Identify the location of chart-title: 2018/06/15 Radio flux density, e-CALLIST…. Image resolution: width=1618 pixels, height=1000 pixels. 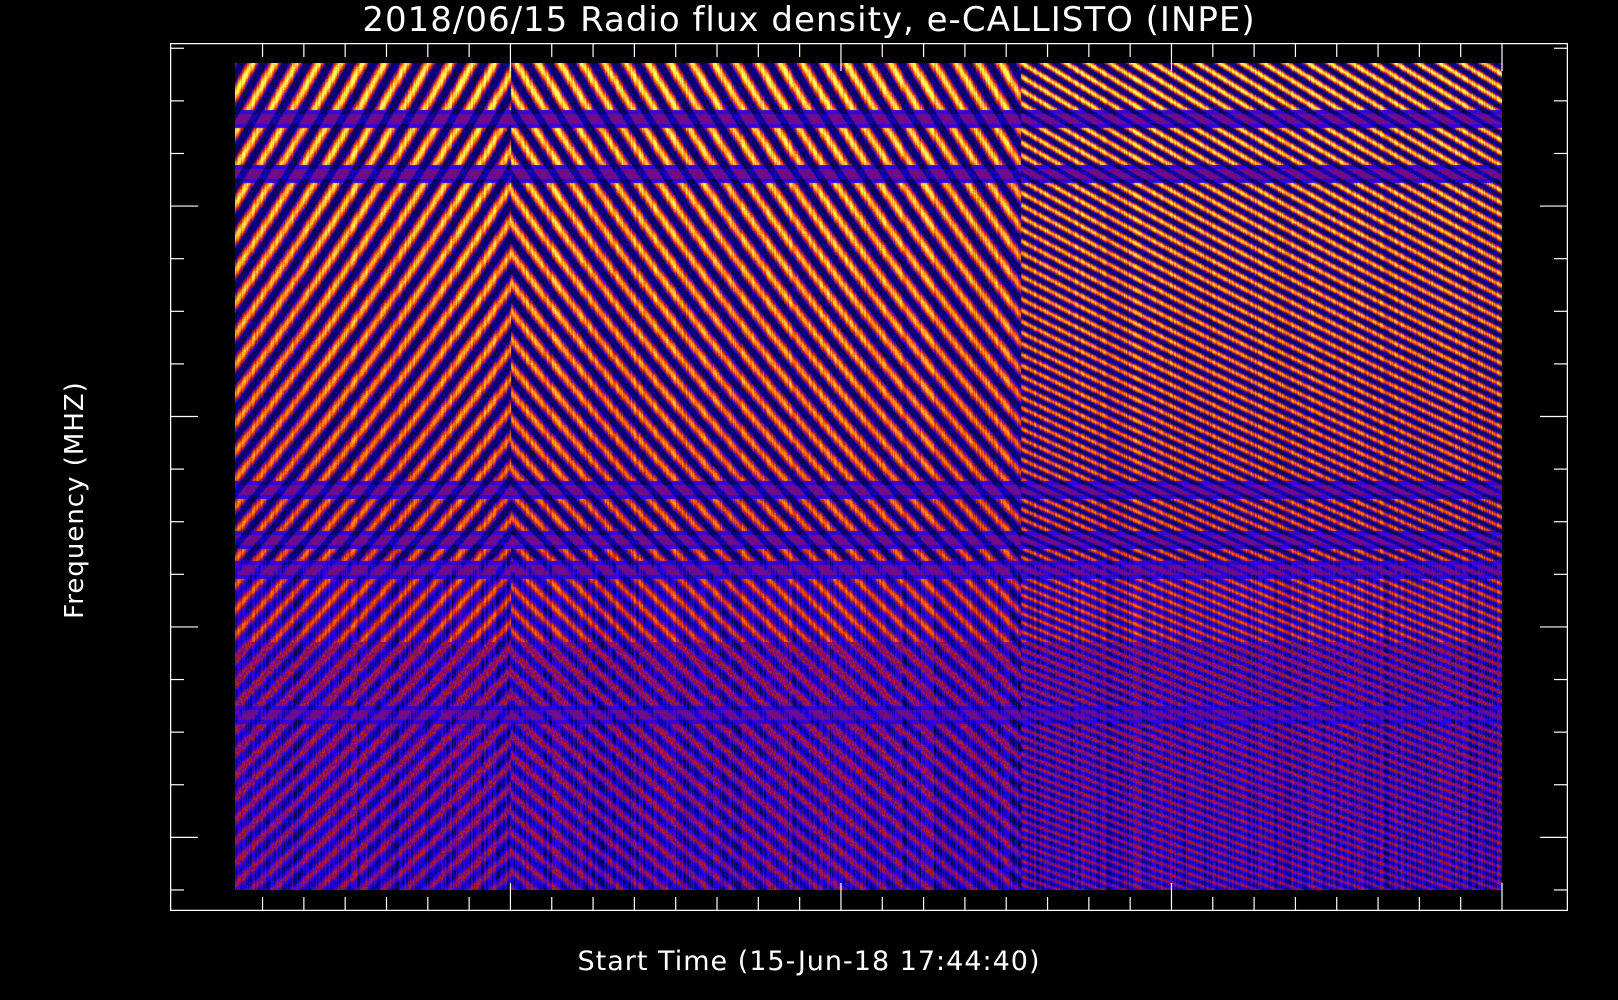
(809, 20).